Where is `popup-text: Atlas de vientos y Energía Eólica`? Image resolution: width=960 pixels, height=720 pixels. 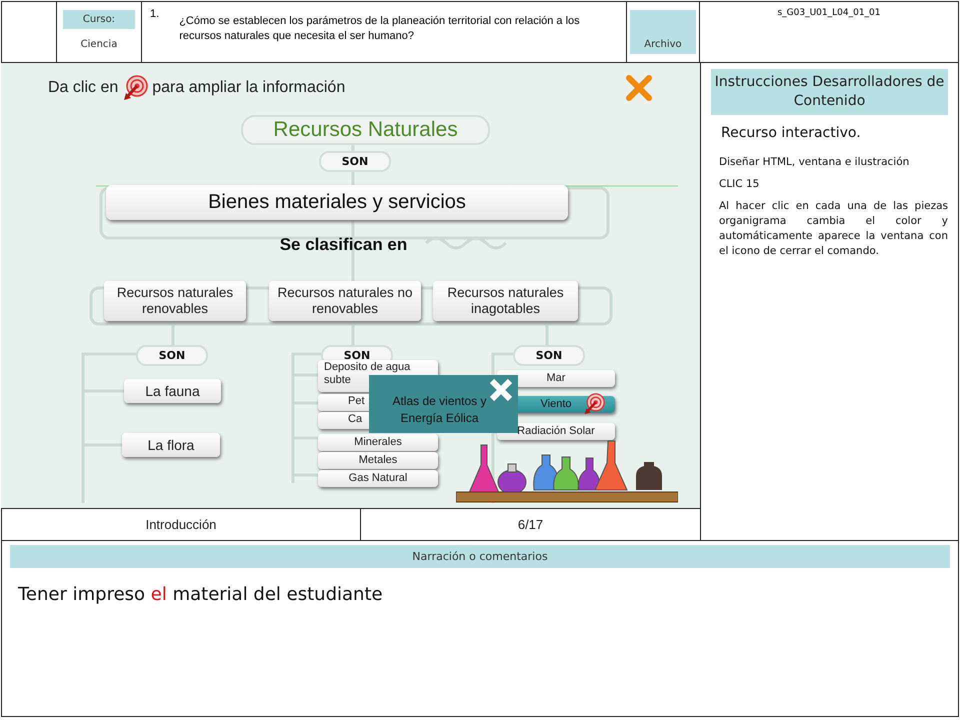 popup-text: Atlas de vientos y Energía Eólica is located at coordinates (439, 410).